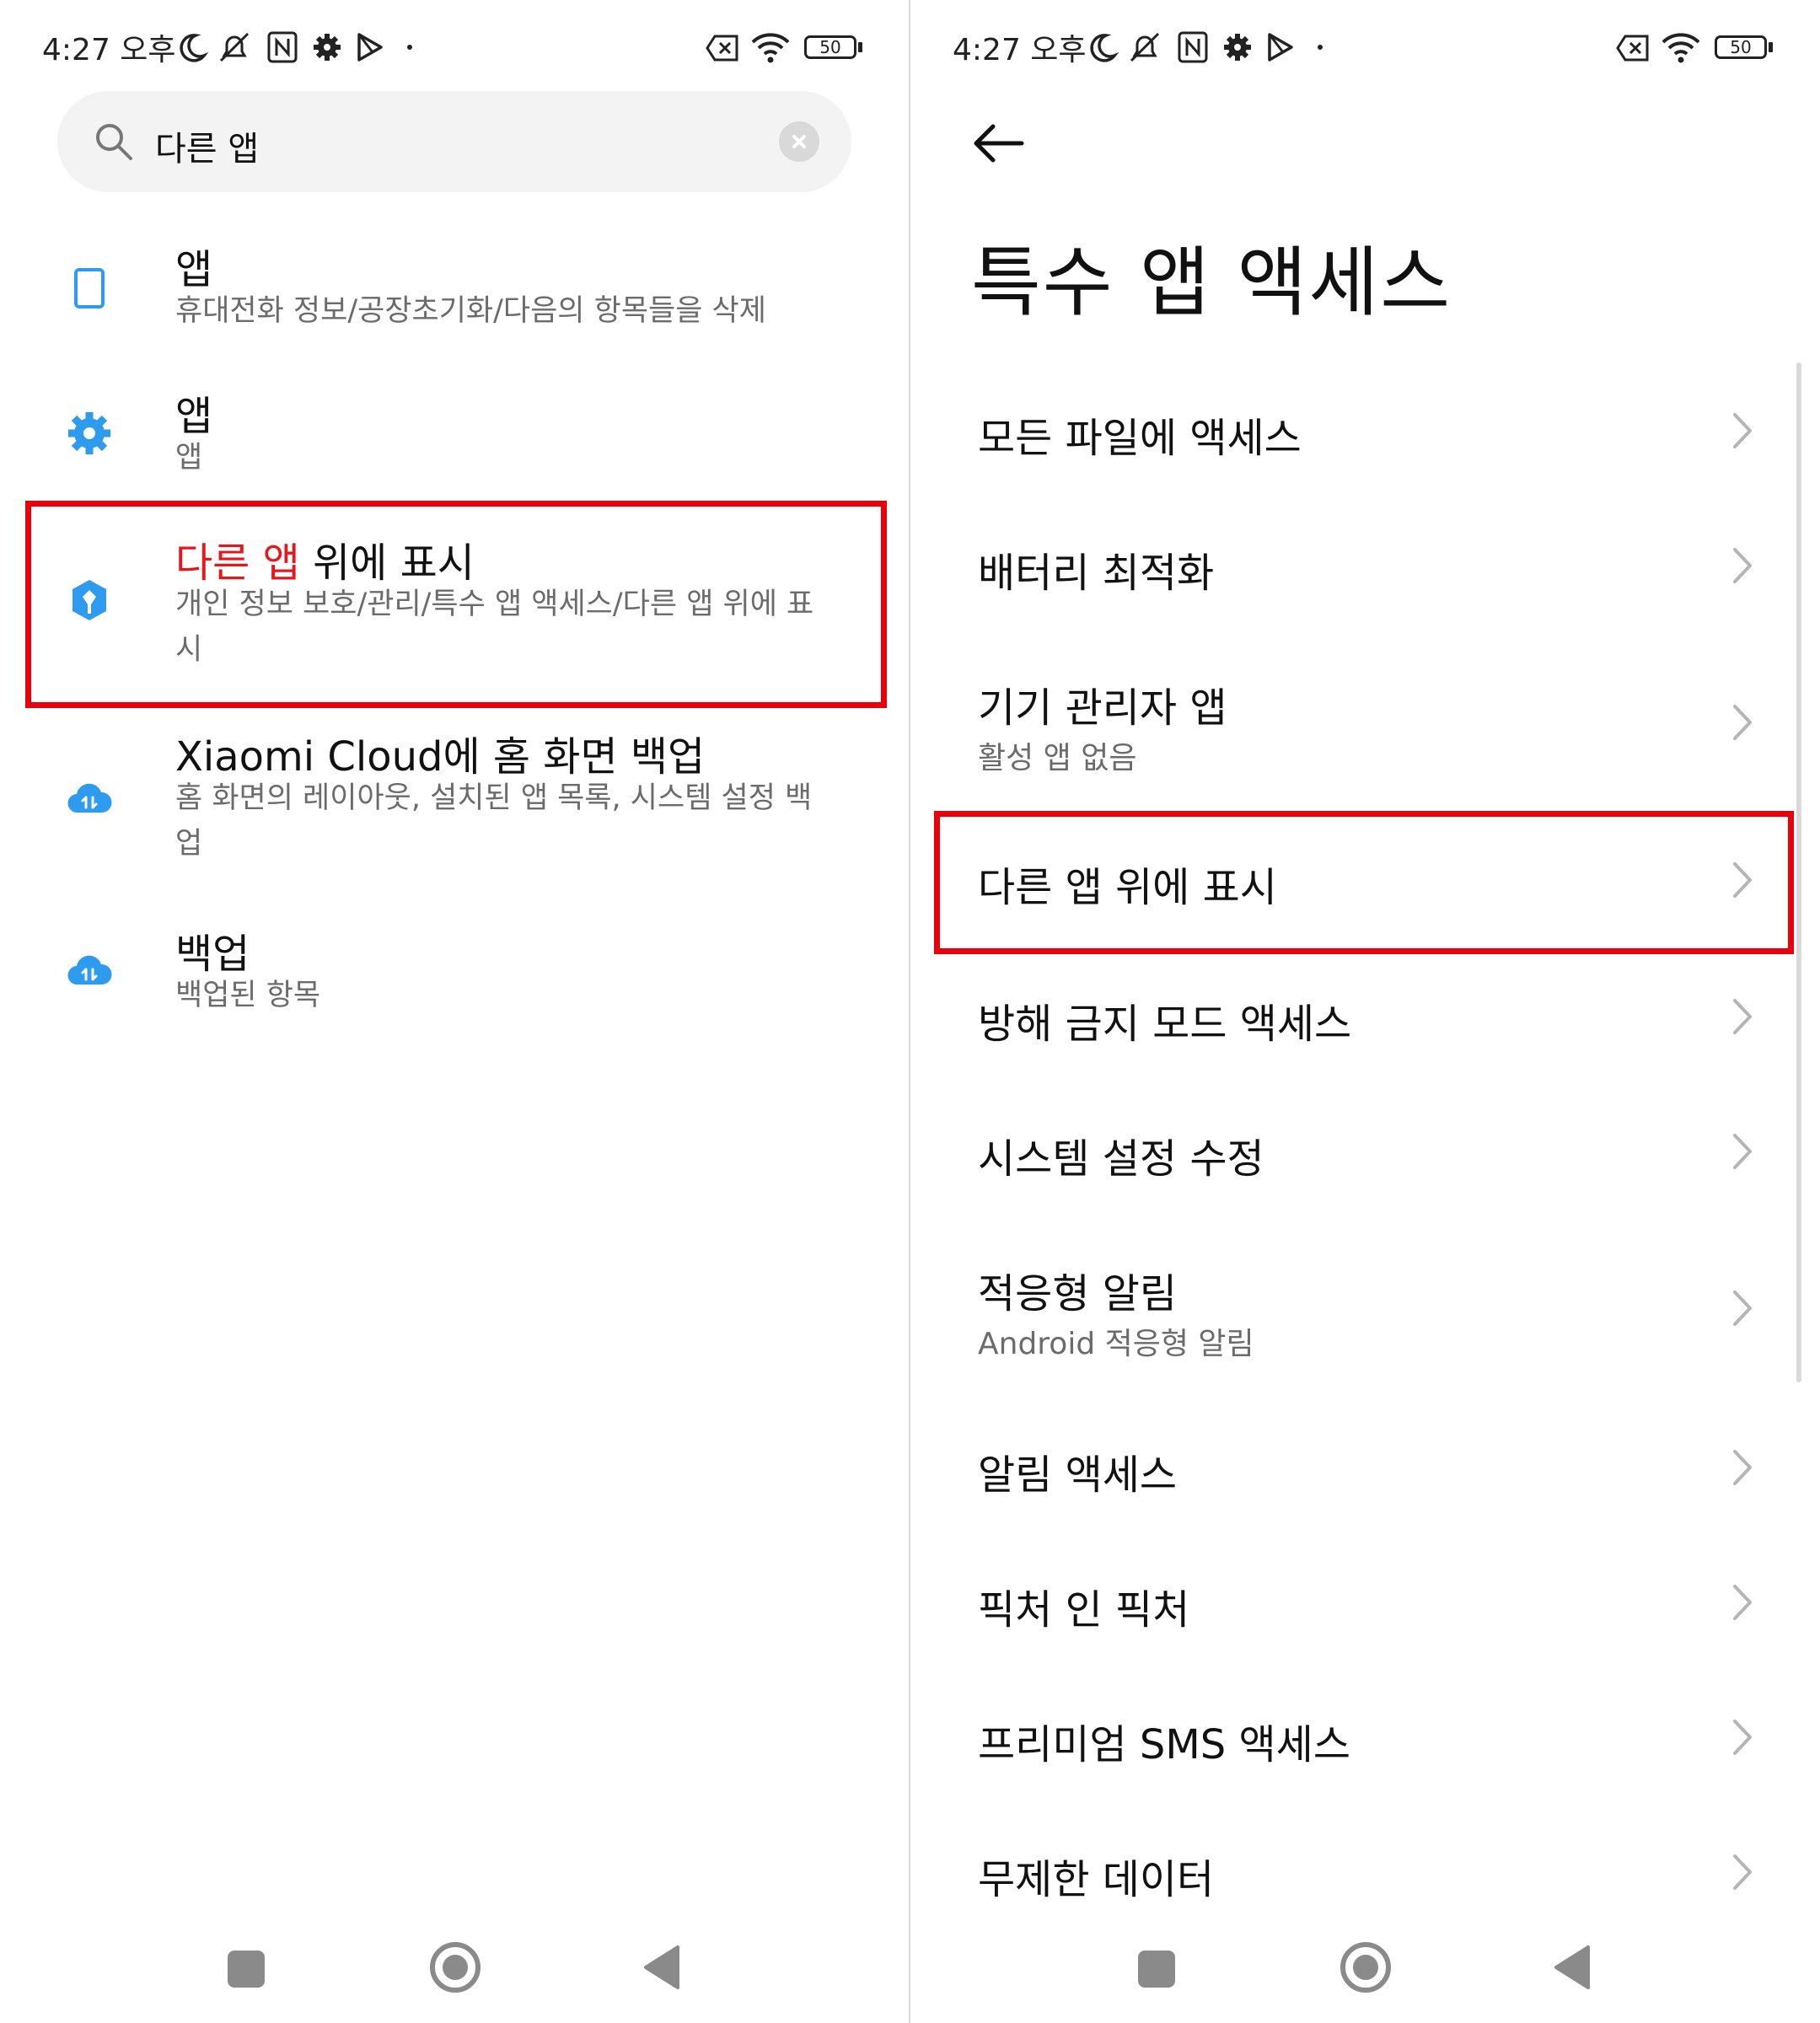 Image resolution: width=1820 pixels, height=2023 pixels. I want to click on clear-search-button, so click(799, 141).